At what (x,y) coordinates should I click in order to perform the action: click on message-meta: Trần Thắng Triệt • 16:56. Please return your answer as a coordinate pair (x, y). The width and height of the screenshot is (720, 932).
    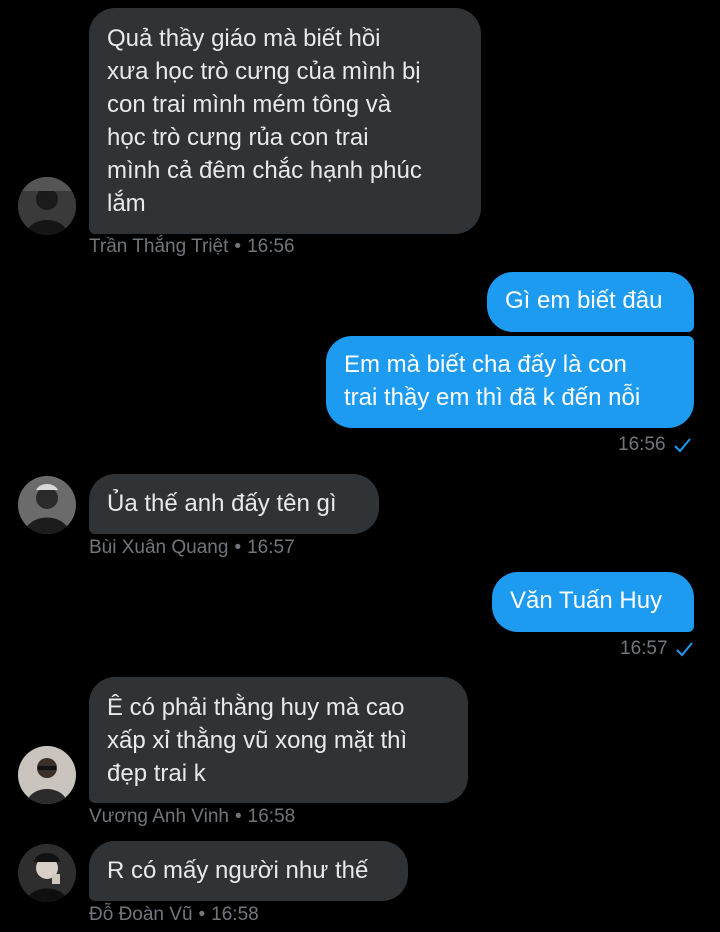
    Looking at the image, I should click on (192, 247).